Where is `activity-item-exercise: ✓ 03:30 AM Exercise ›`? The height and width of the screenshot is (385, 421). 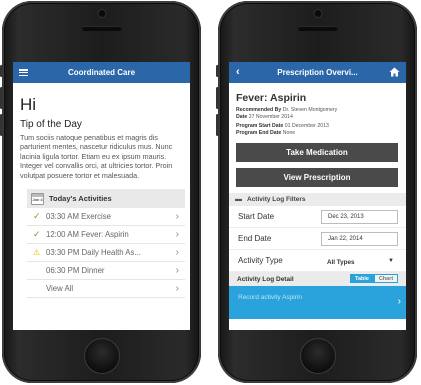 activity-item-exercise: ✓ 03:30 AM Exercise › is located at coordinates (106, 217).